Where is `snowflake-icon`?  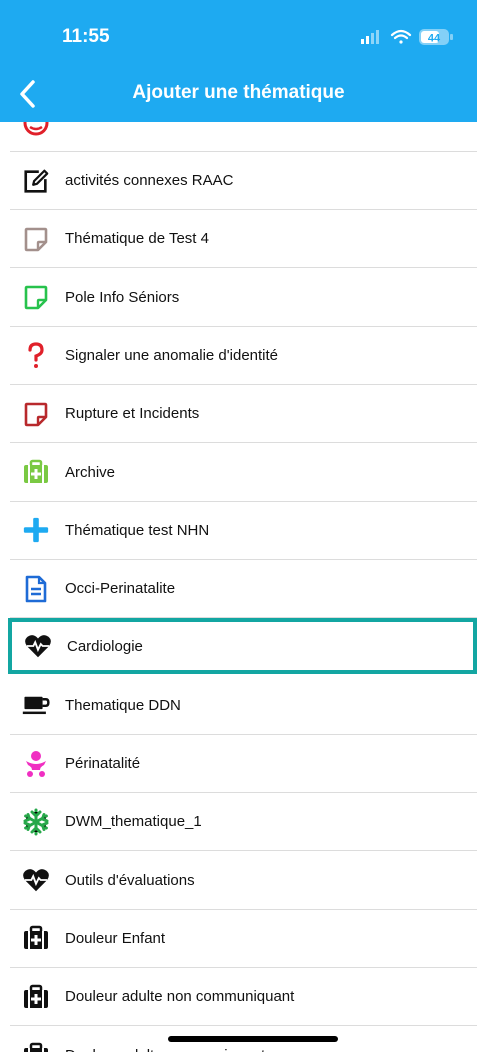
snowflake-icon is located at coordinates (36, 822).